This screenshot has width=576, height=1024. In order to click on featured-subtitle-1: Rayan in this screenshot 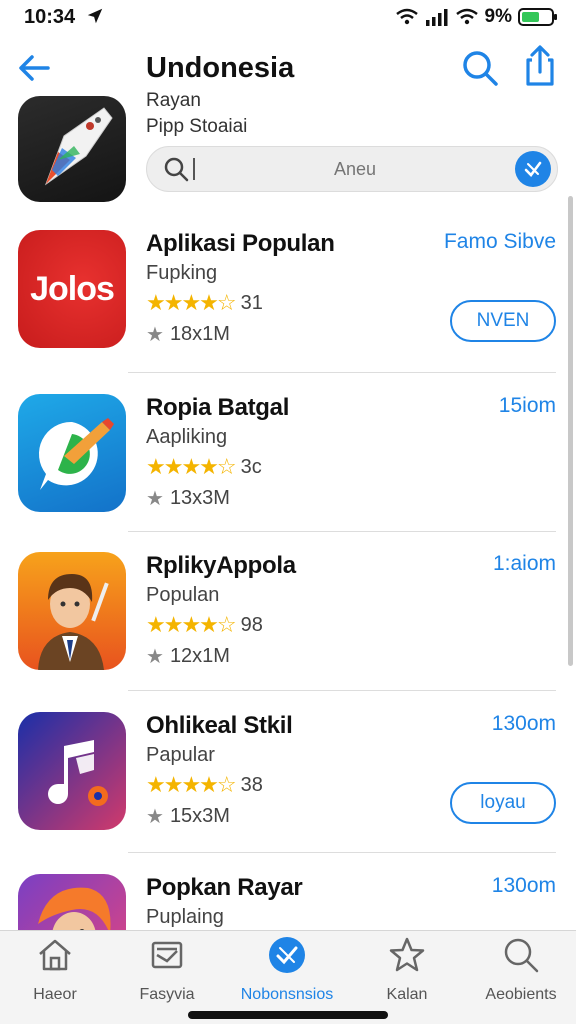, I will do `click(173, 100)`.